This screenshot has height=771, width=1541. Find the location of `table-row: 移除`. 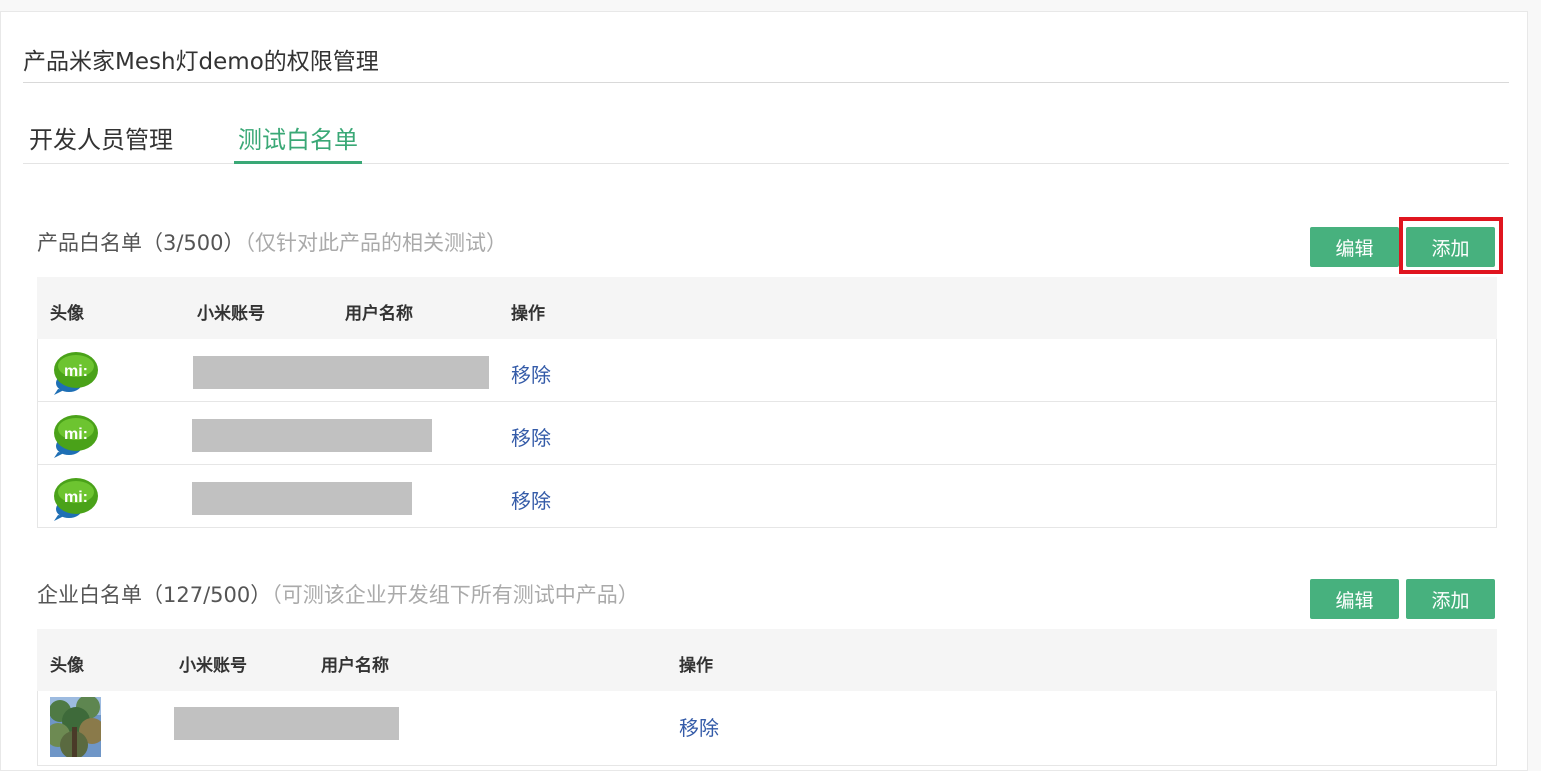

table-row: 移除 is located at coordinates (767, 728).